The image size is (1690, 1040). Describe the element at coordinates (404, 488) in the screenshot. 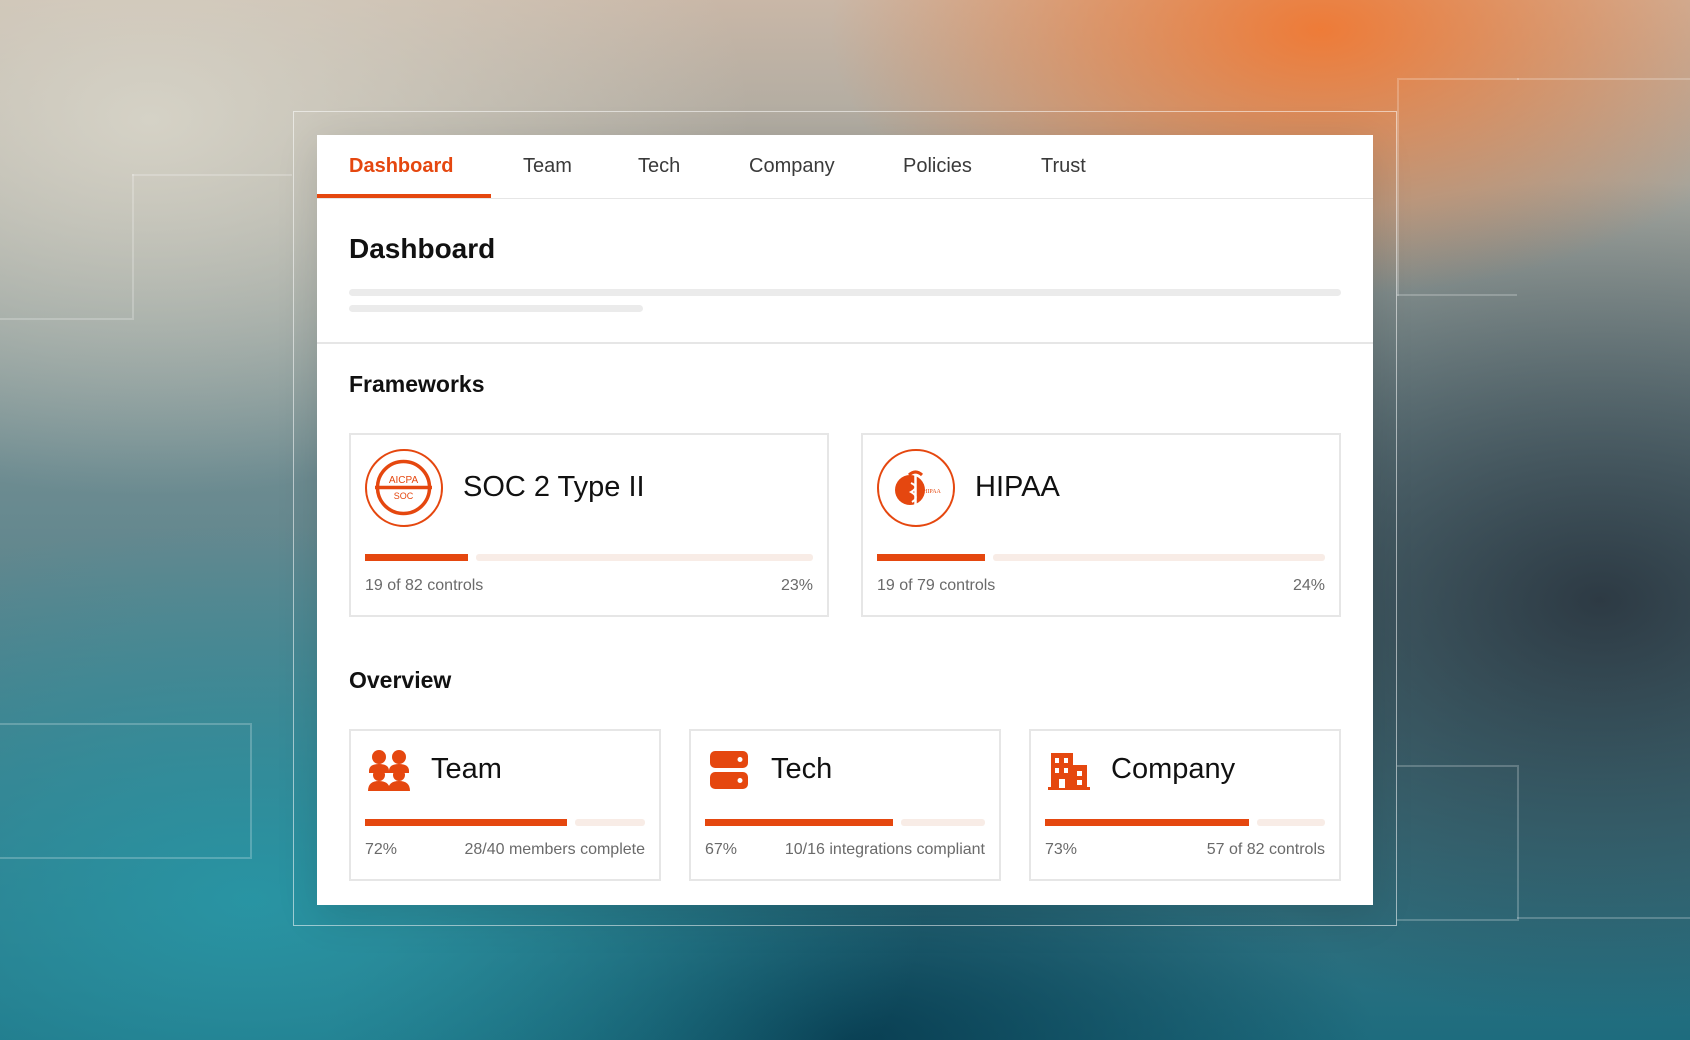

I see `aicpa-soc-logo: AICPA SOC` at that location.